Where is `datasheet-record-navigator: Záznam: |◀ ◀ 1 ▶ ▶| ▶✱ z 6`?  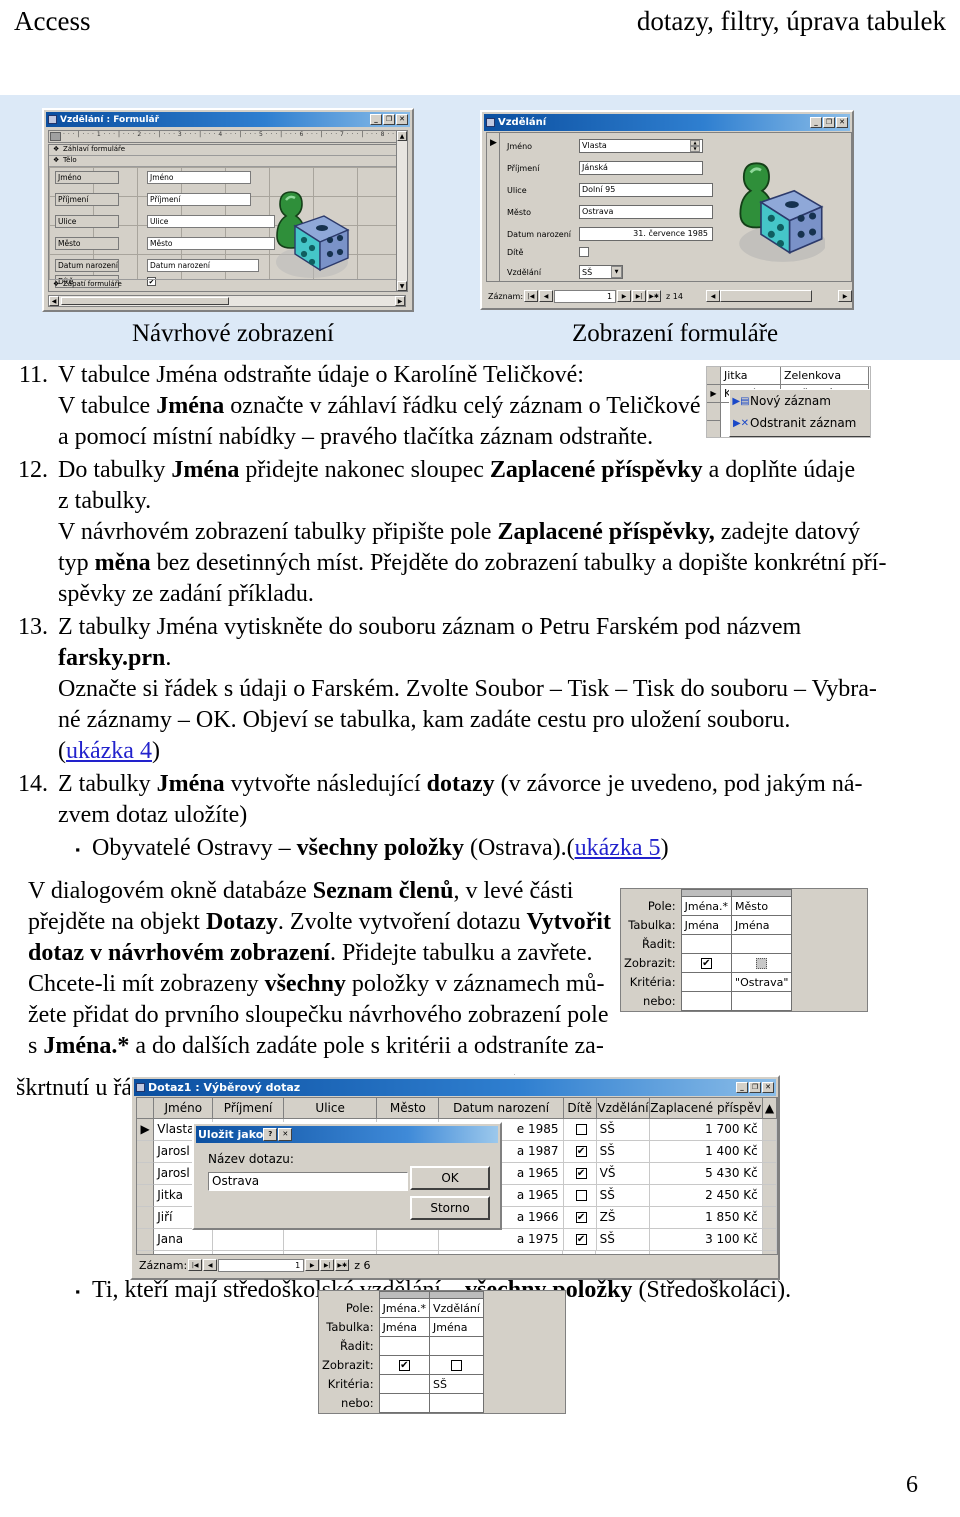 datasheet-record-navigator: Záznam: |◀ ◀ 1 ▶ ▶| ▶✱ z 6 is located at coordinates (457, 1265).